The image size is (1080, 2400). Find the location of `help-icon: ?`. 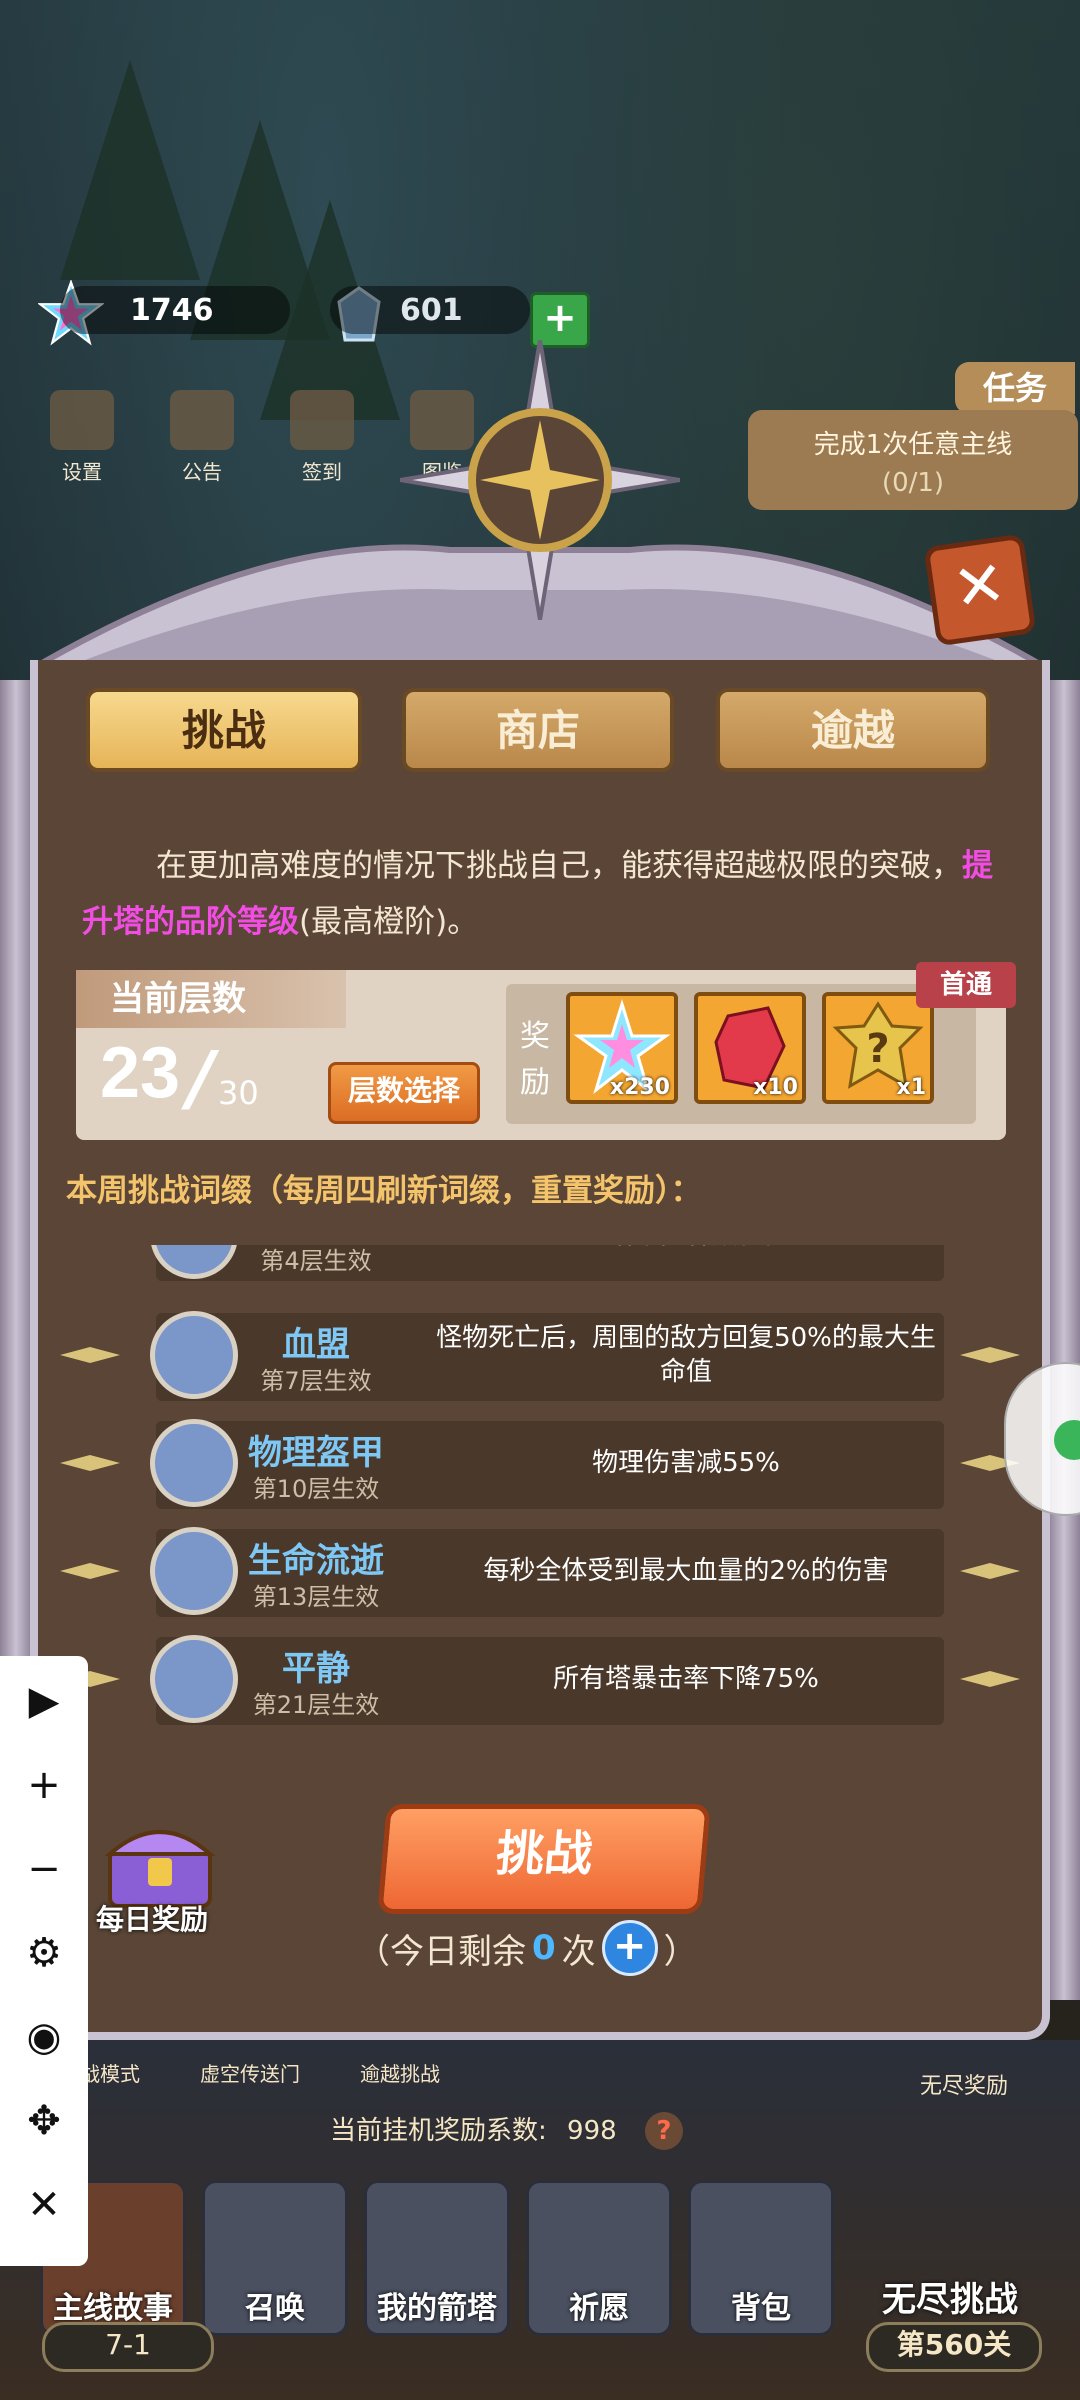

help-icon: ? is located at coordinates (663, 2131).